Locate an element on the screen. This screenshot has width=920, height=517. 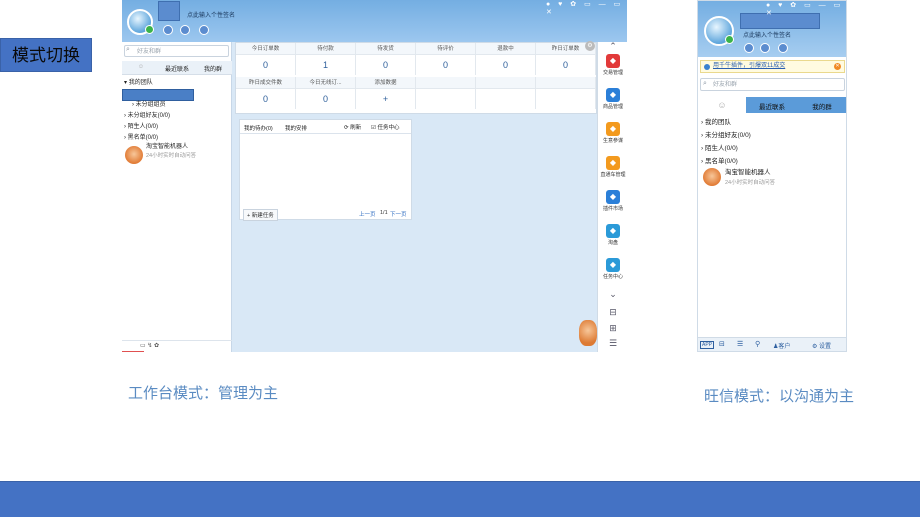
tab-my-assigned: 我的安排 is located at coordinates (296, 128).